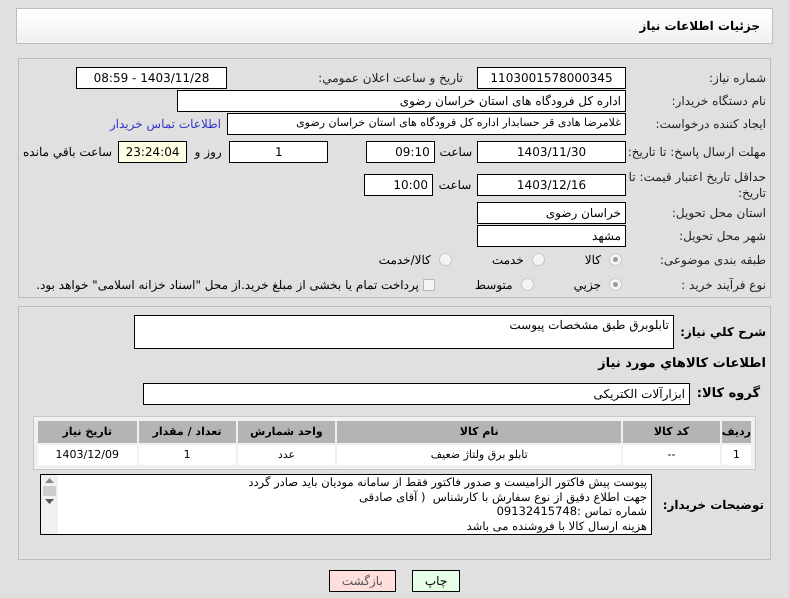 Image resolution: width=789 pixels, height=598 pixels. I want to click on buyer-field: اداره کل فرودگاه های استان خراسان رضوی, so click(401, 101).